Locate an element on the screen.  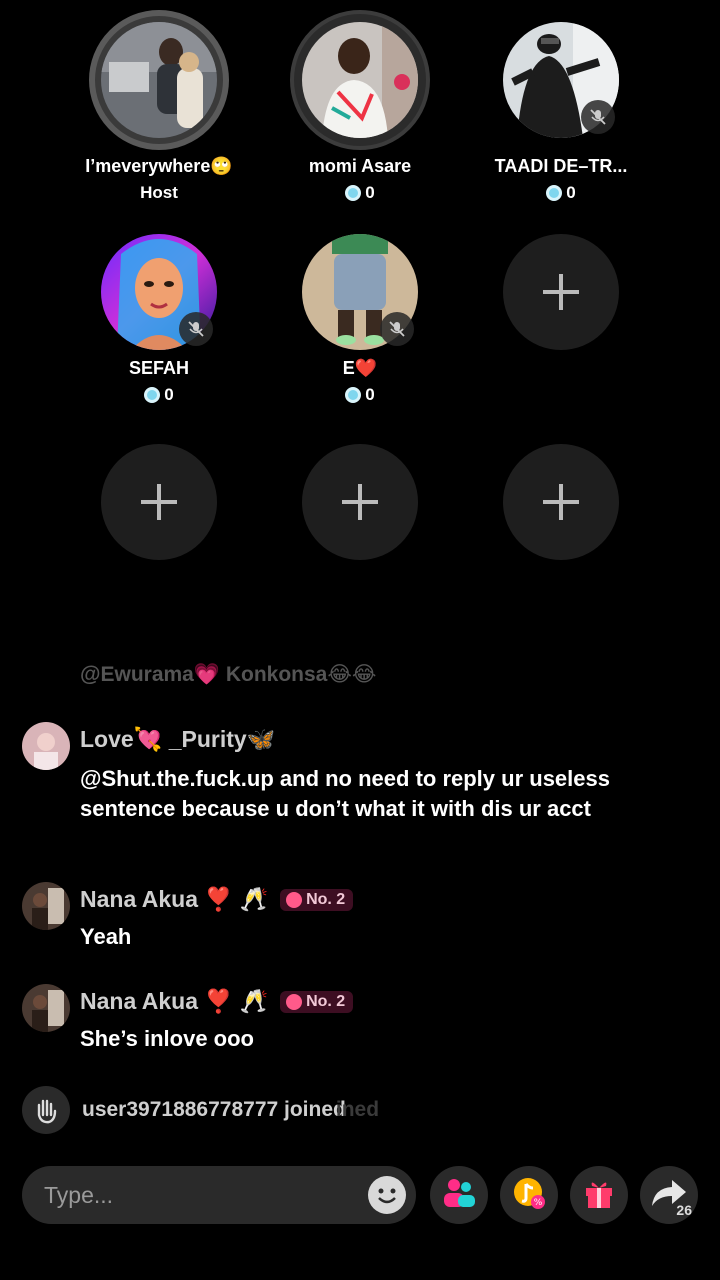
tiktok-coin-icon: % is located at coordinates (529, 1195).